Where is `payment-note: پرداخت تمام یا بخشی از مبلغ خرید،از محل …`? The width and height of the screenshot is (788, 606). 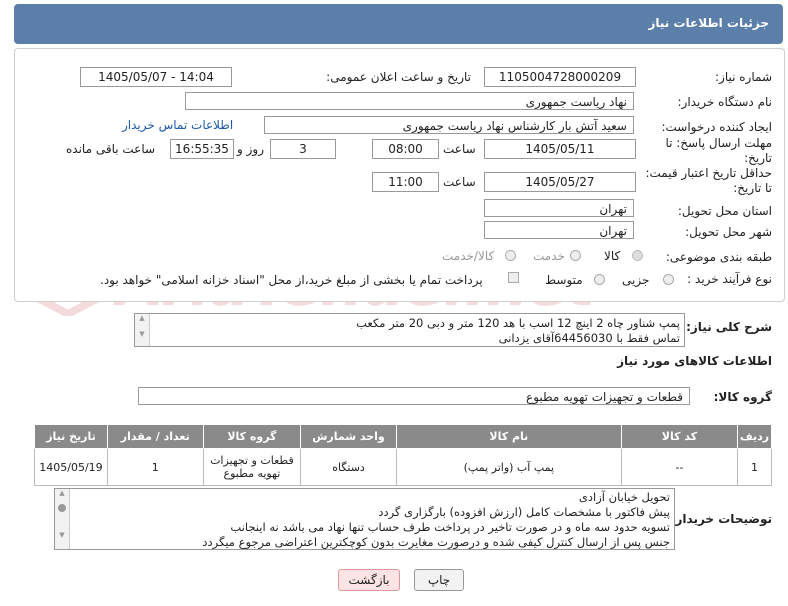
payment-note: پرداخت تمام یا بخشی از مبلغ خرید،از محل … is located at coordinates (291, 280).